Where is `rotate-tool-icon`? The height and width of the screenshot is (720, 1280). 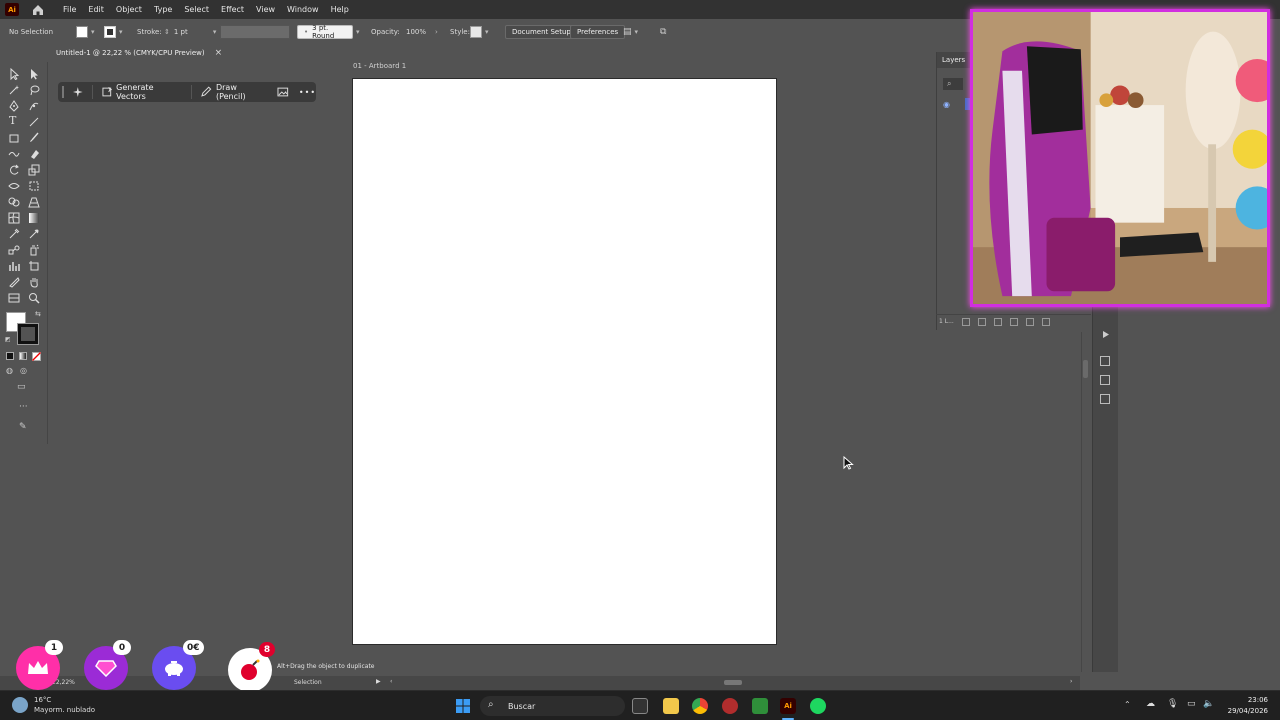
rotate-tool-icon is located at coordinates (14, 170).